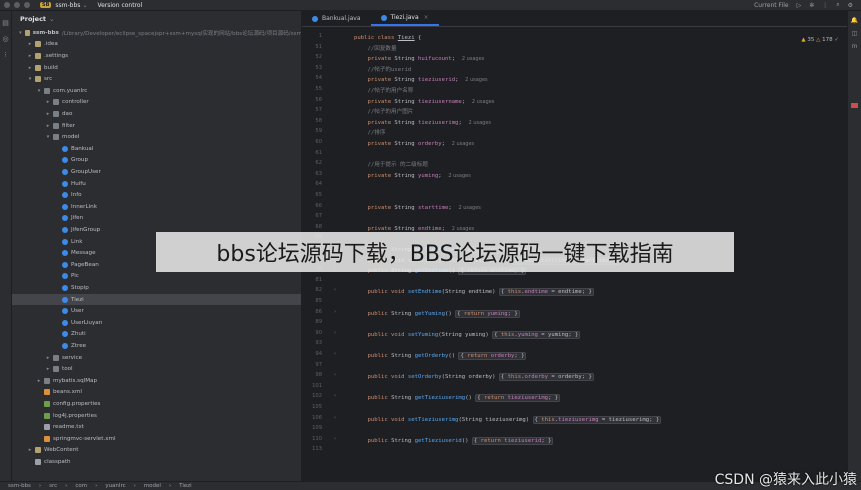  What do you see at coordinates (404, 18) in the screenshot?
I see `tab-tiezi: Tiezi.java ×` at bounding box center [404, 18].